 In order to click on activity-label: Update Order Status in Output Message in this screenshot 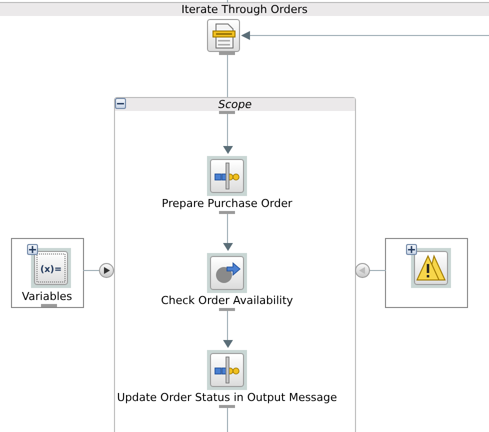, I will do `click(227, 397)`.